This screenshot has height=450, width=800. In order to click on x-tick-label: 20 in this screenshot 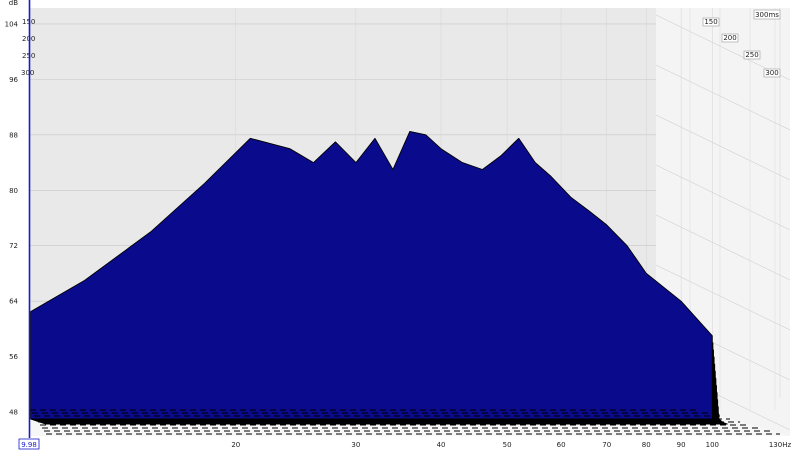, I will do `click(235, 445)`.